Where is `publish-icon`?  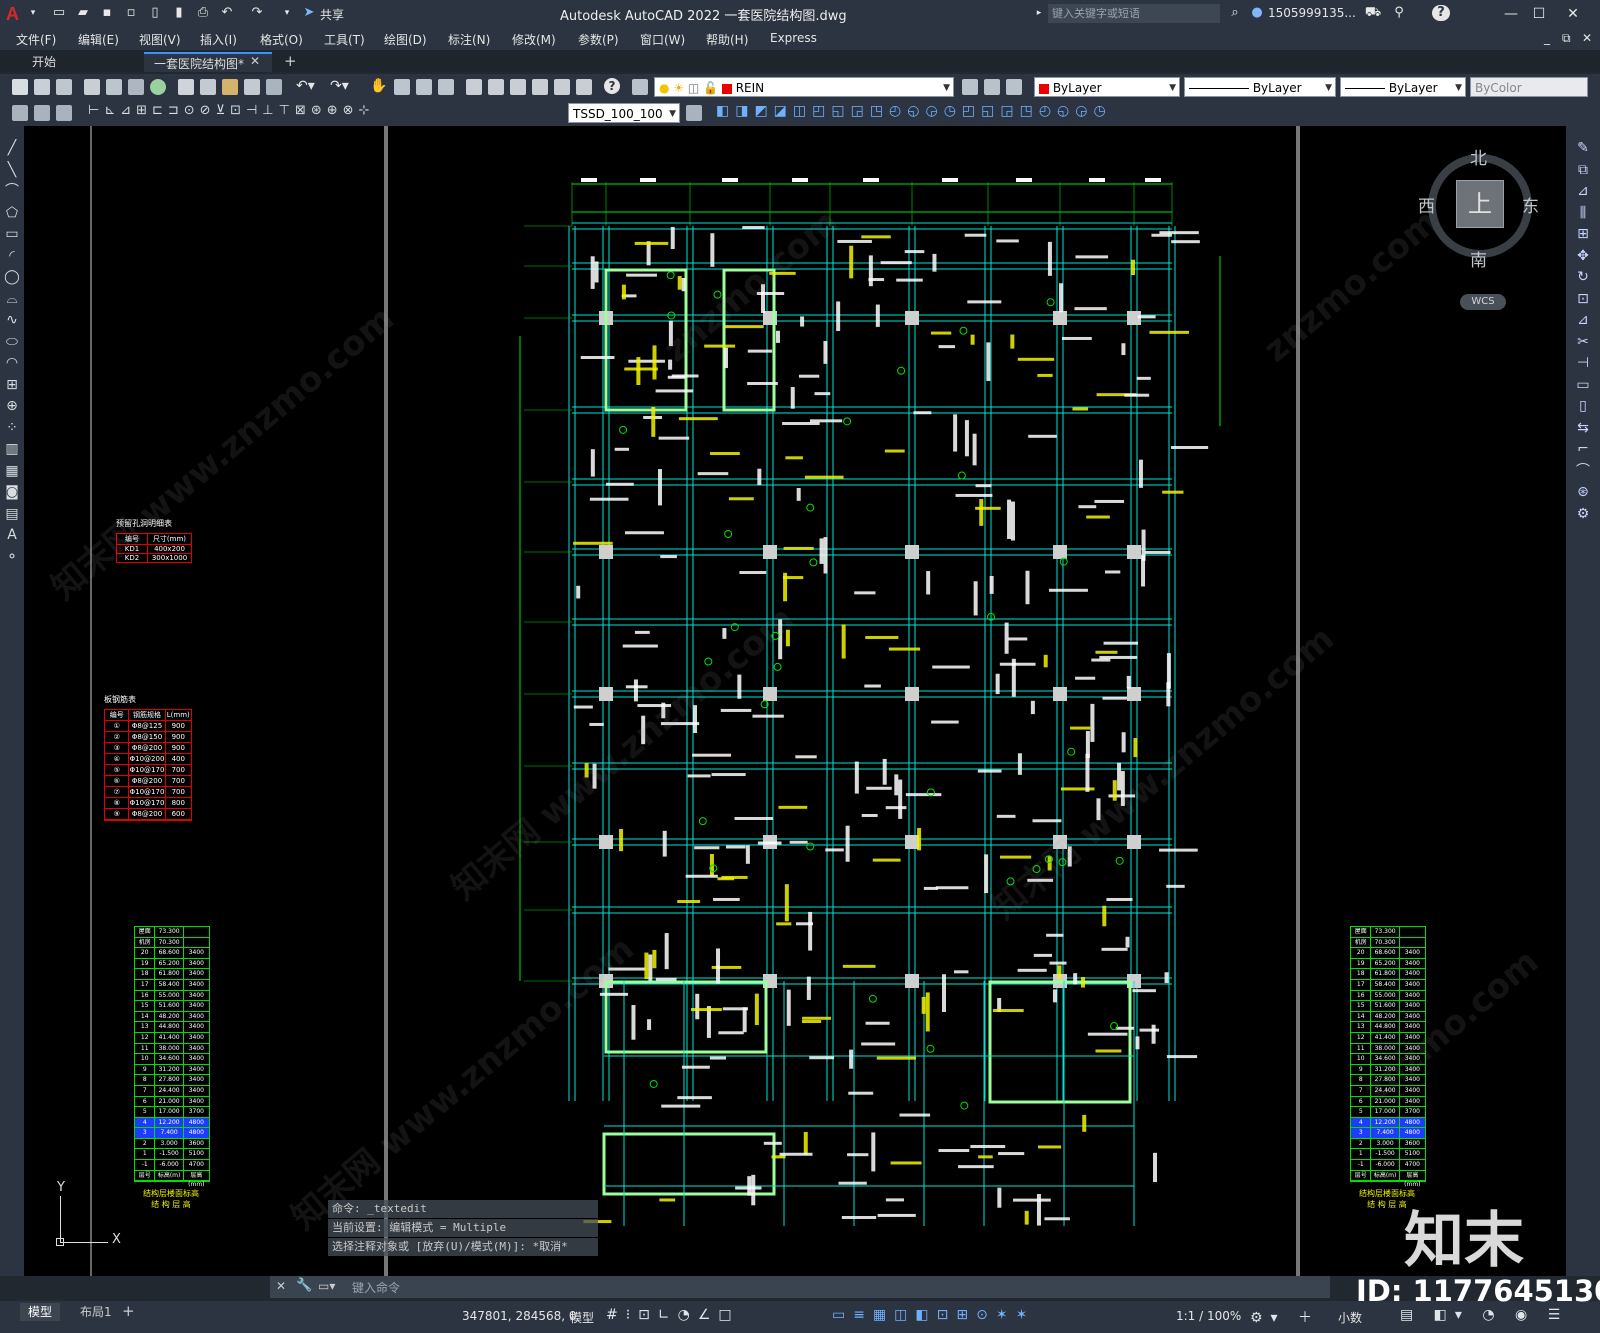
publish-icon is located at coordinates (136, 87).